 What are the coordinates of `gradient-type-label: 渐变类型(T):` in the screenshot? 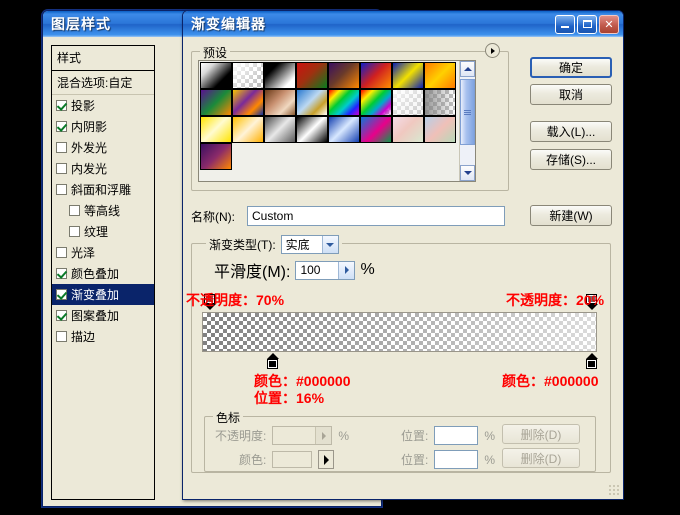 It's located at (242, 245).